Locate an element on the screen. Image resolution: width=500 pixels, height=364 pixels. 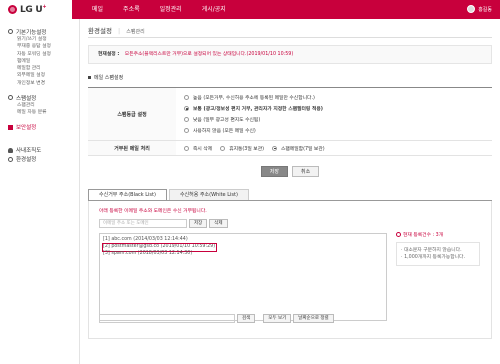
reject-row: 거부된 메일 처리 즉시 삭제 휴지통(3일 보관) 스팸메일함(7일 보관) is located at coordinates (290, 148).